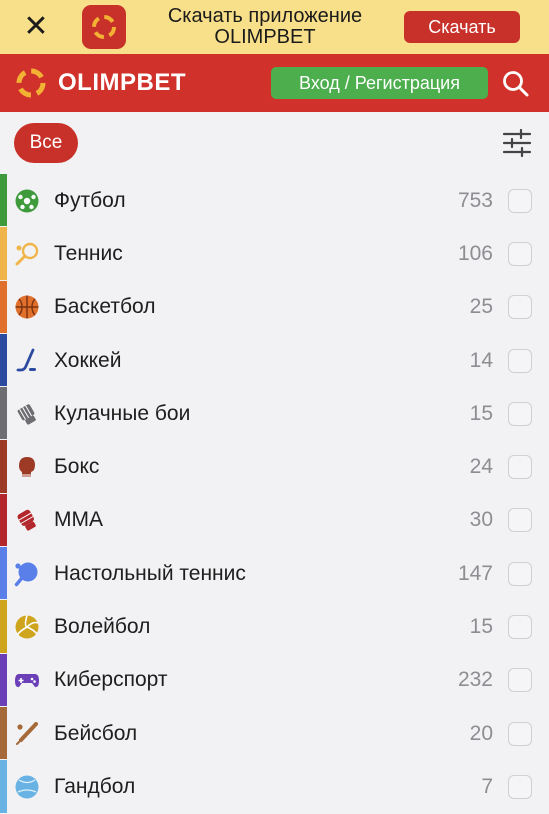 The image size is (549, 814). What do you see at coordinates (516, 84) in the screenshot?
I see `search-icon` at bounding box center [516, 84].